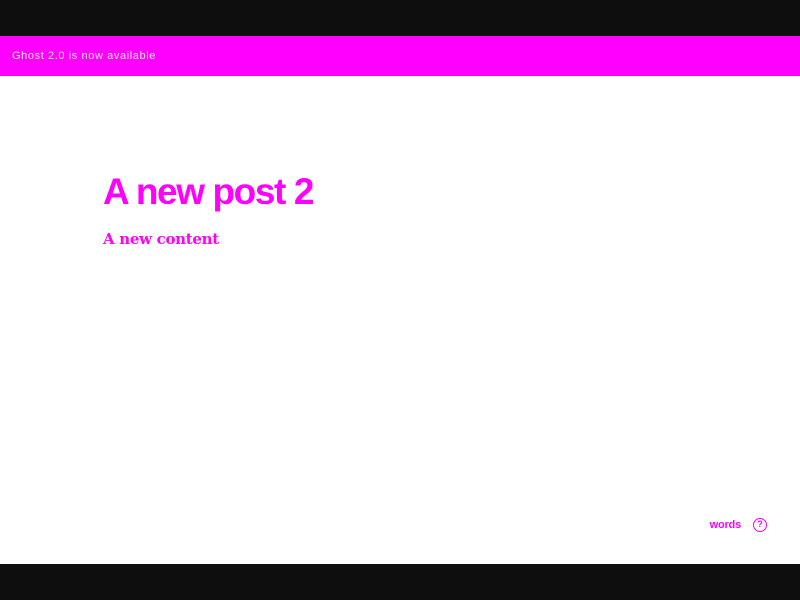 The width and height of the screenshot is (800, 600). Describe the element at coordinates (400, 582) in the screenshot. I see `bottom-frame-bar` at that location.